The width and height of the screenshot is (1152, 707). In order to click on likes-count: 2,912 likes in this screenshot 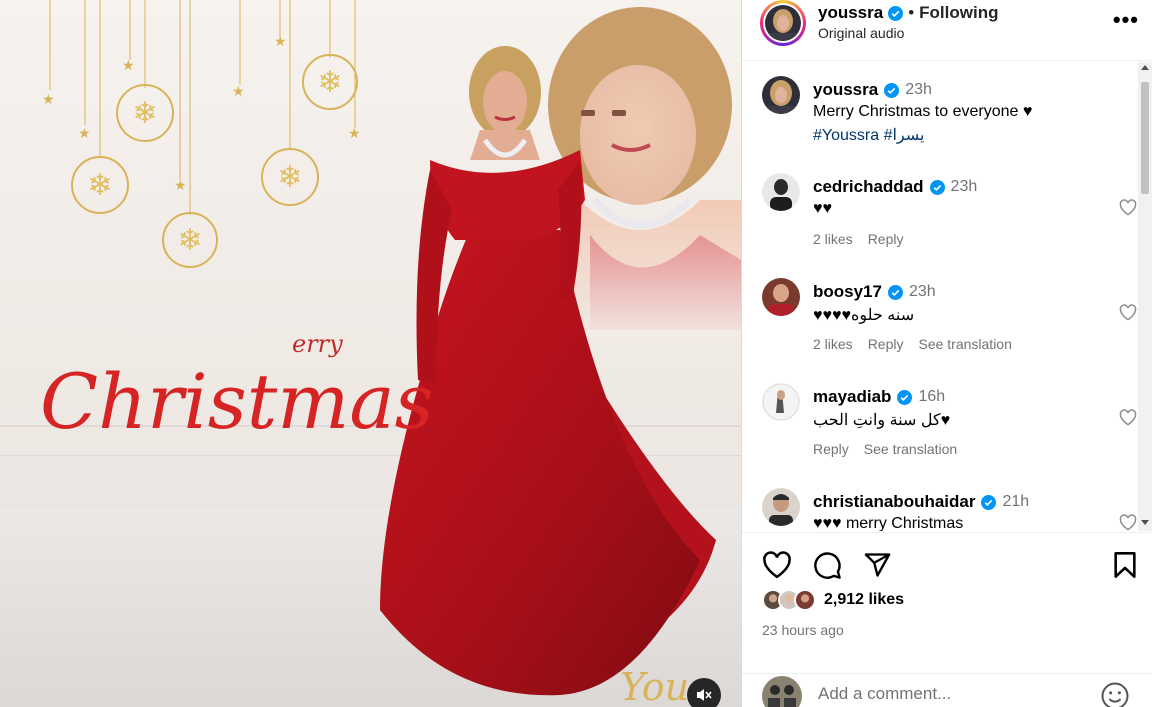, I will do `click(864, 600)`.